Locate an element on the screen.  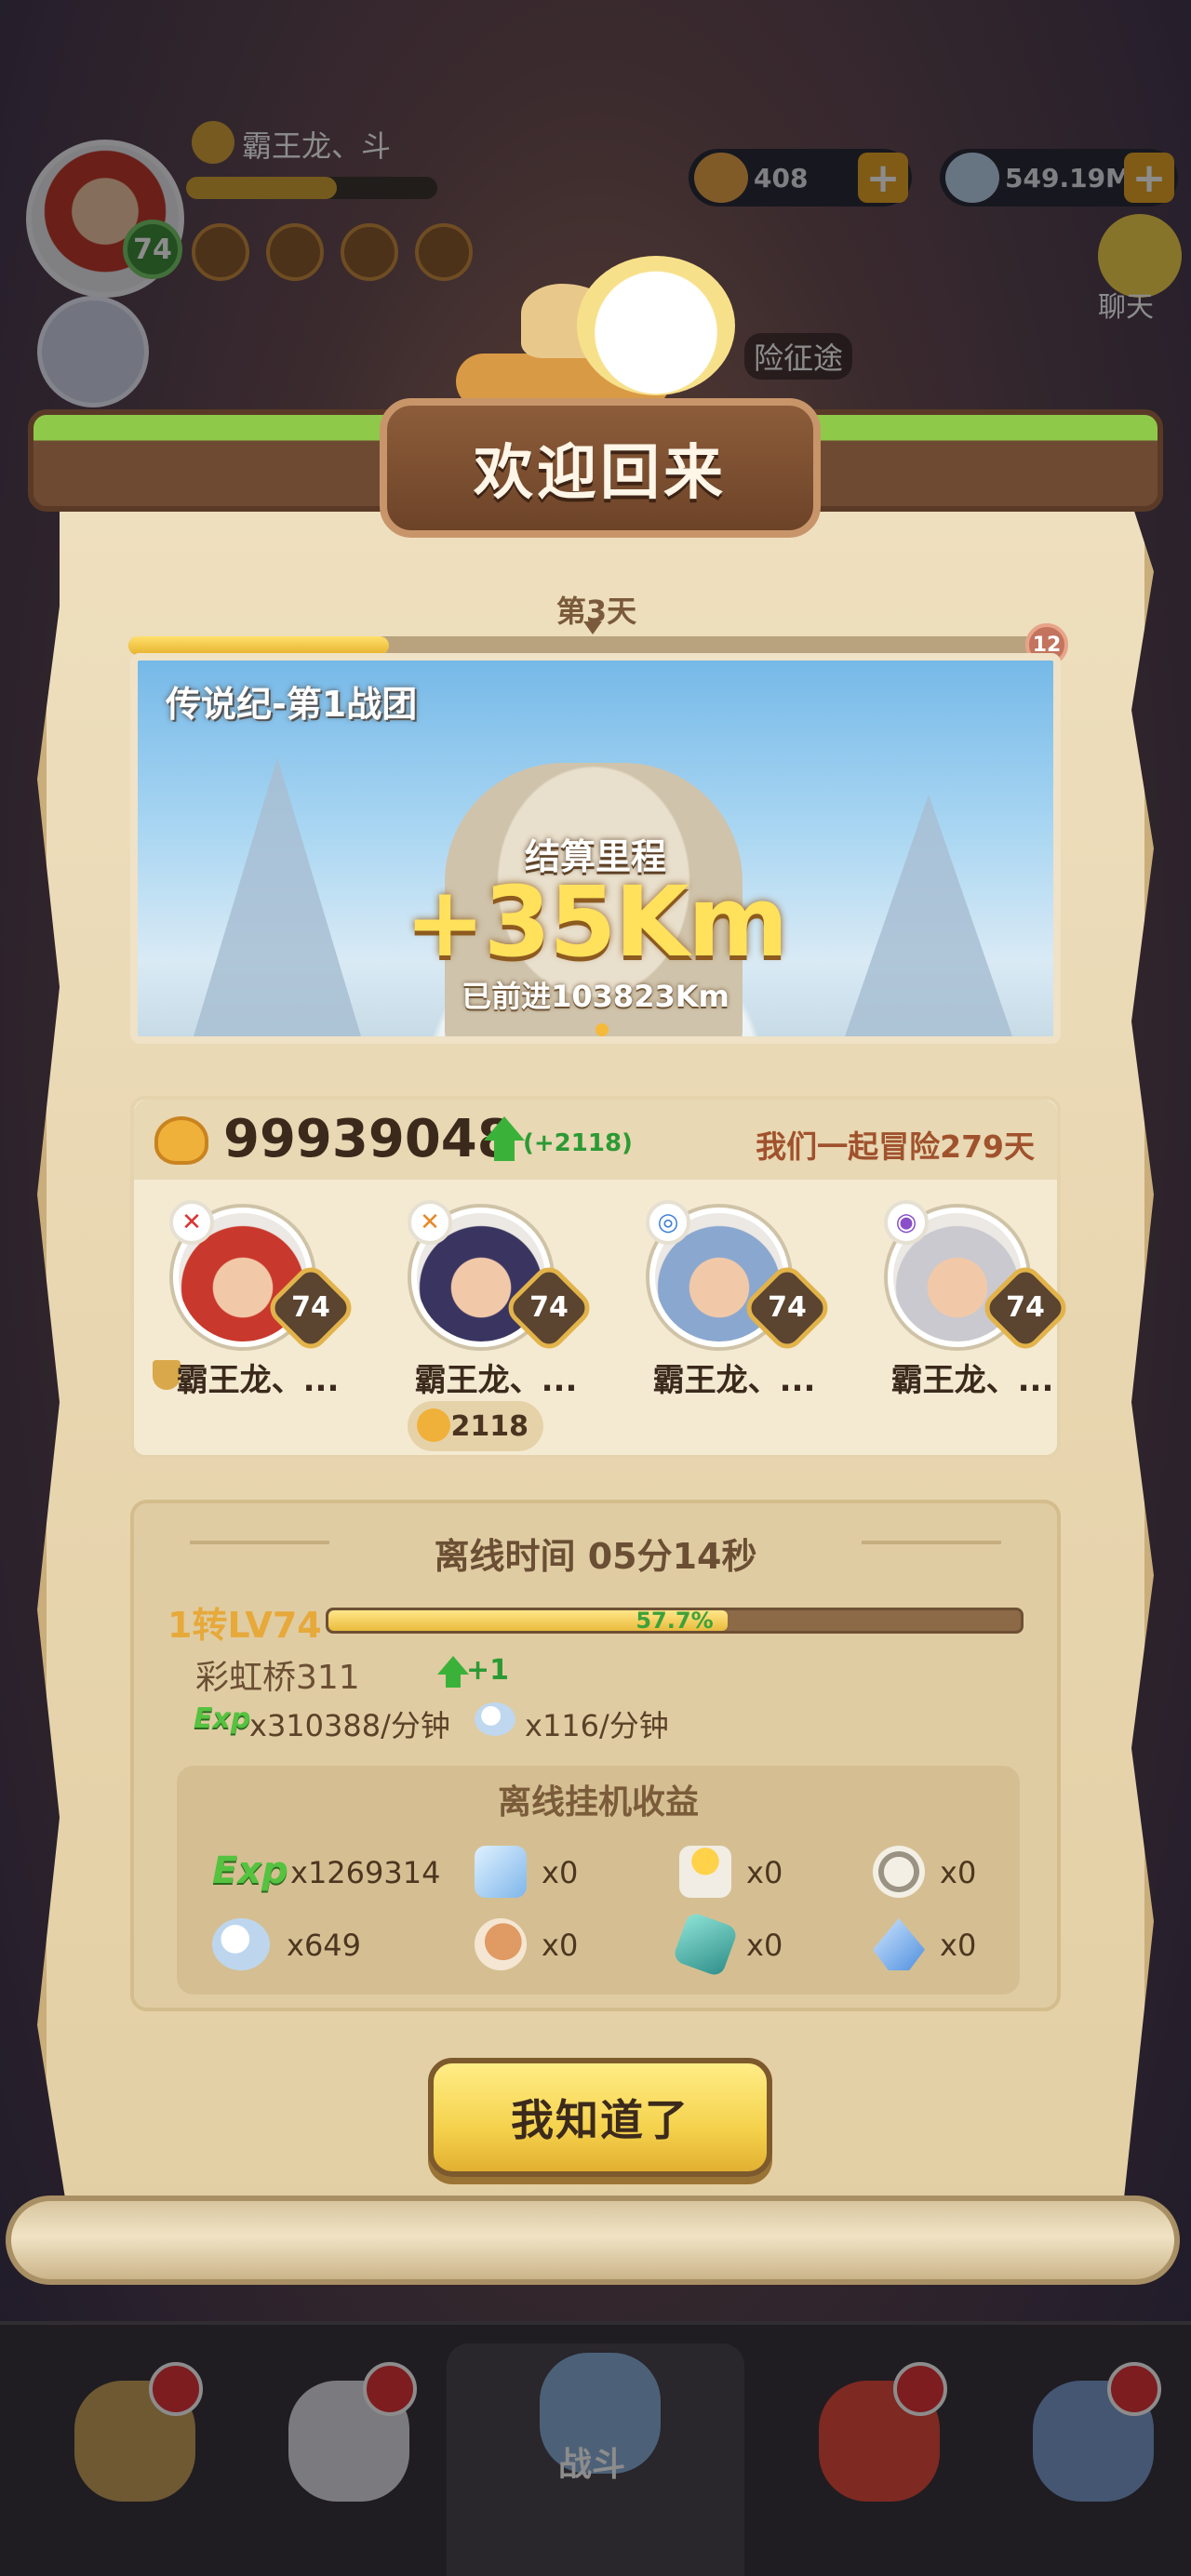
reward-meat: x0 is located at coordinates (549, 1946).